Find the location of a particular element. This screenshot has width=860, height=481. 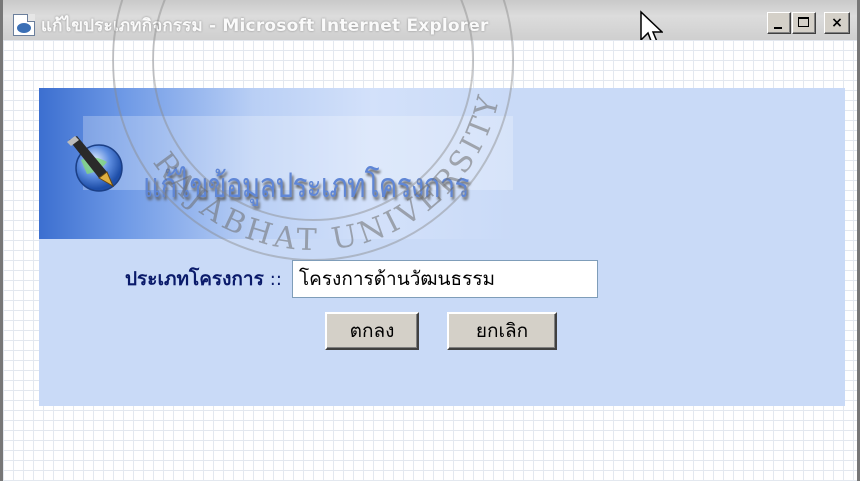

close-button: × is located at coordinates (837, 23).